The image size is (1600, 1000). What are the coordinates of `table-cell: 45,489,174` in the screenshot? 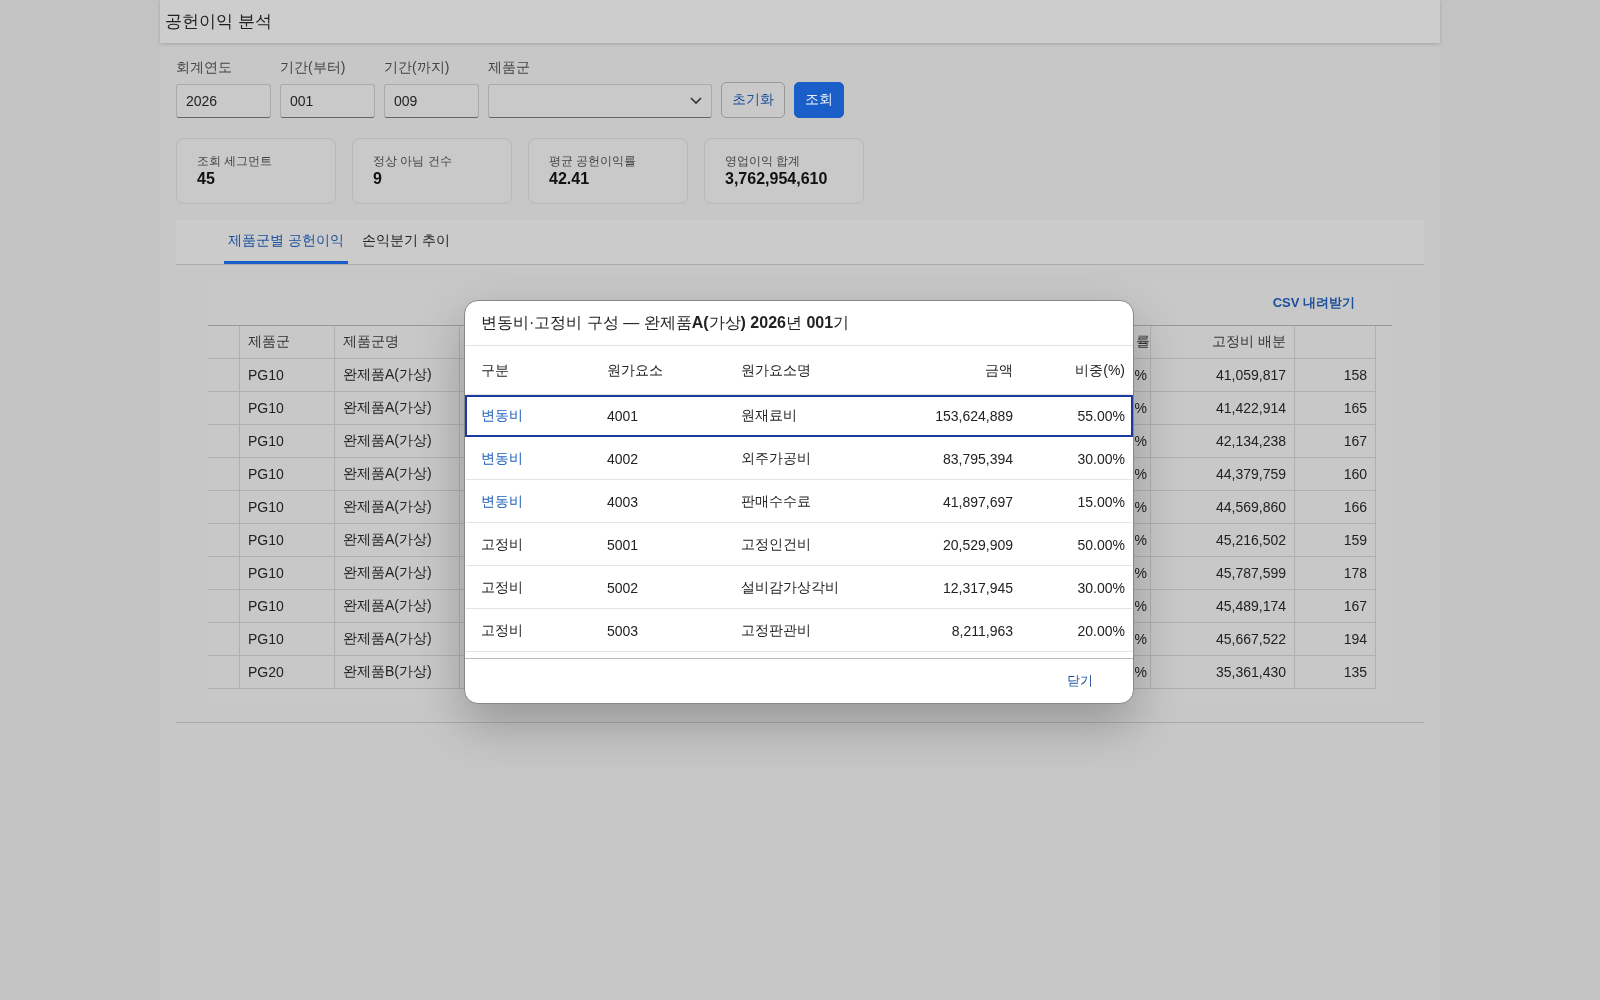 It's located at (1223, 606).